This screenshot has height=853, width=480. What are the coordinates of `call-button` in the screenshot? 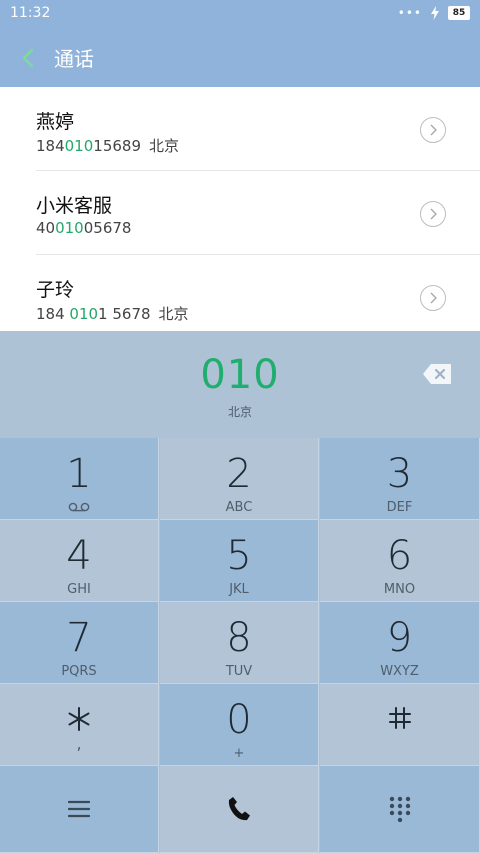 It's located at (239, 809).